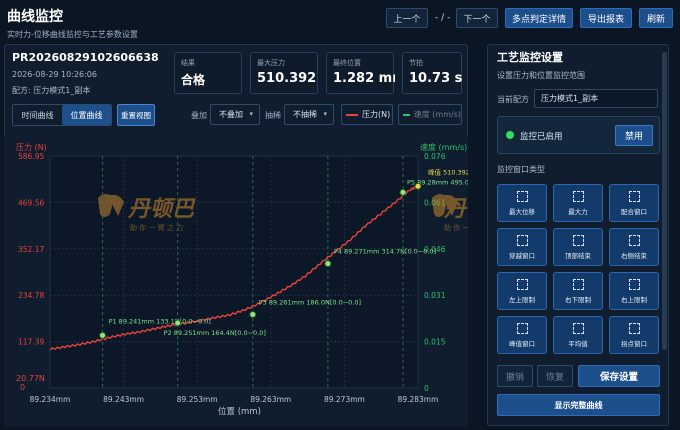 This screenshot has height=430, width=680. I want to click on x-tick-label: 89.243mm, so click(123, 399).